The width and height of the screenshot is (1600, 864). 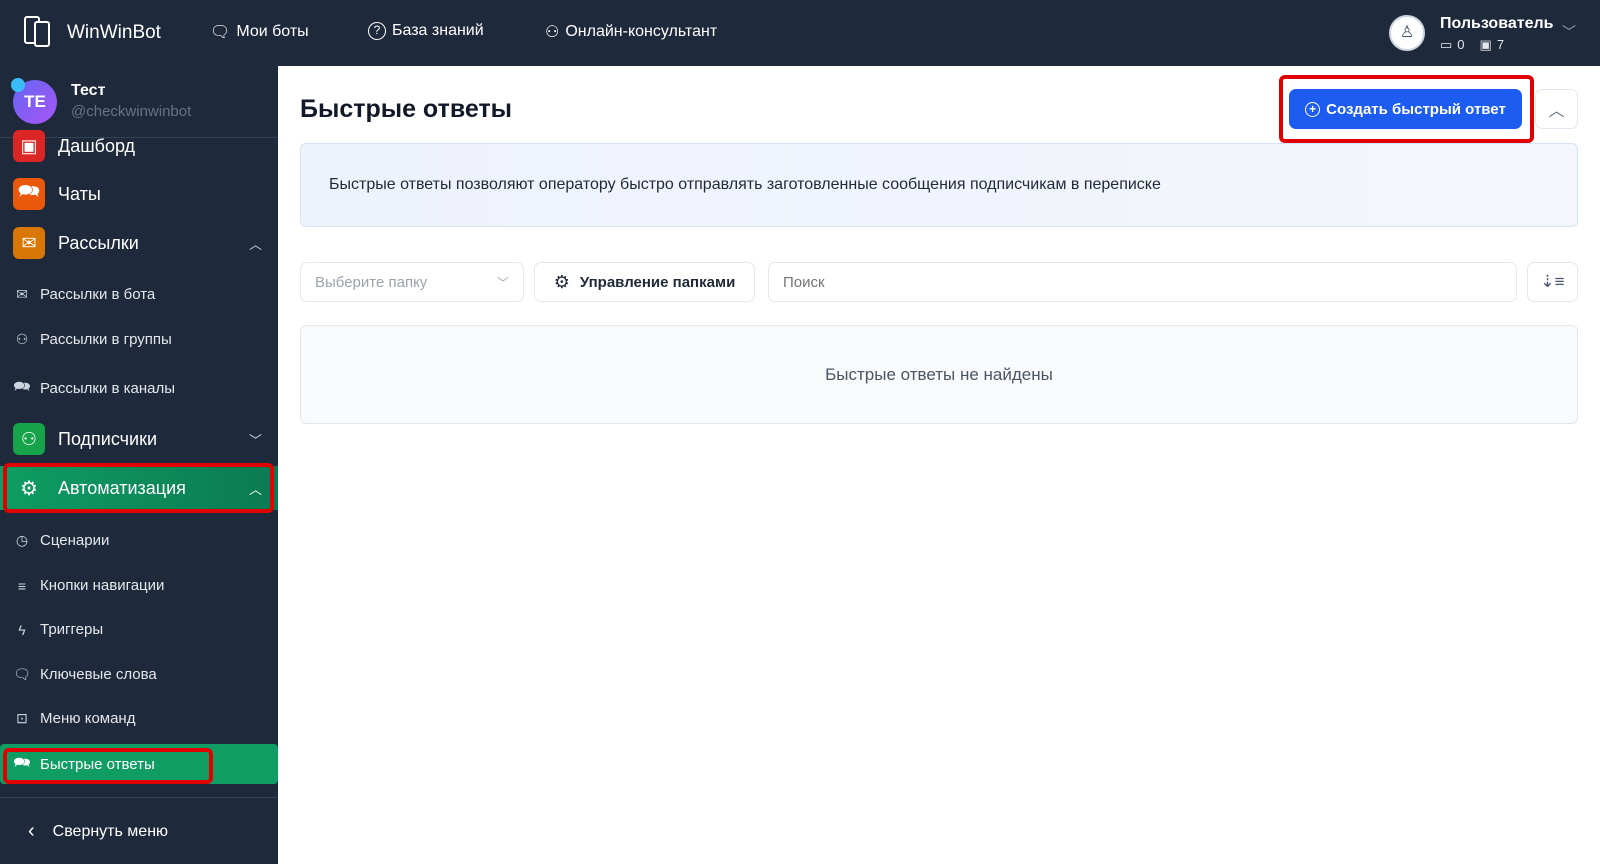 I want to click on sort-icon: ⇣≡, so click(x=1552, y=281).